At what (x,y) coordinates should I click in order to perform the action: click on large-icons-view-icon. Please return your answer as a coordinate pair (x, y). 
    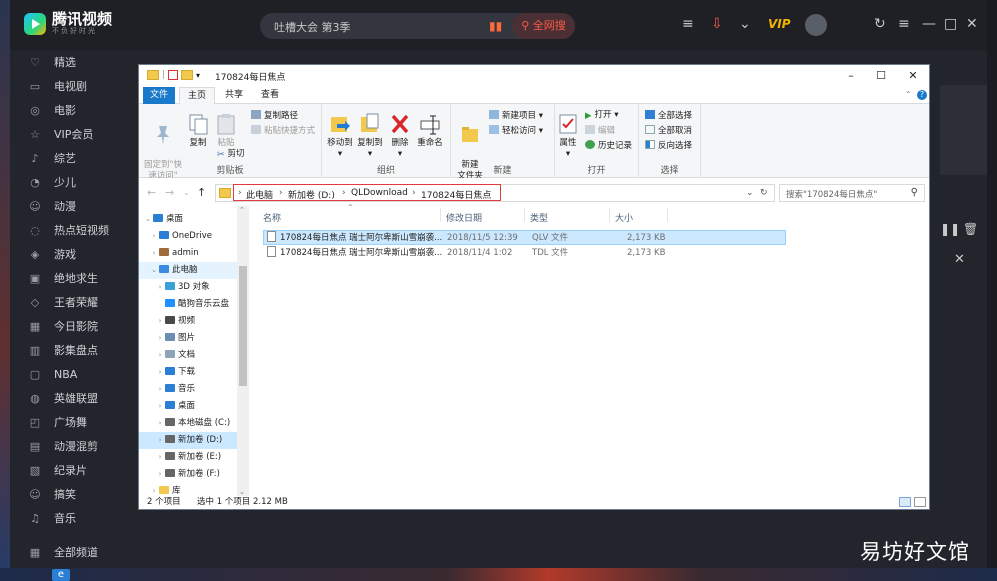
    Looking at the image, I should click on (920, 502).